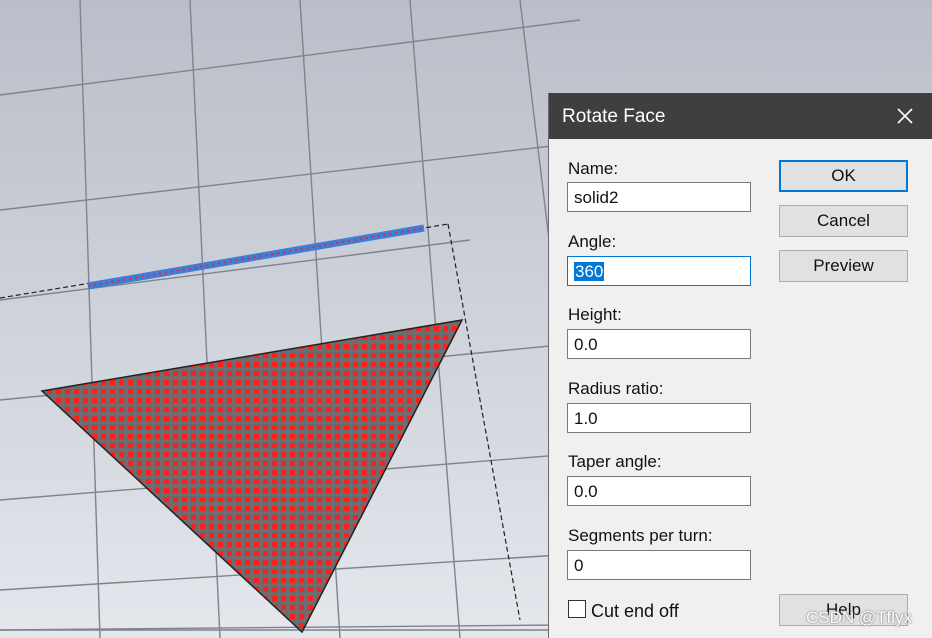  Describe the element at coordinates (843, 266) in the screenshot. I see `preview-button: Preview` at that location.